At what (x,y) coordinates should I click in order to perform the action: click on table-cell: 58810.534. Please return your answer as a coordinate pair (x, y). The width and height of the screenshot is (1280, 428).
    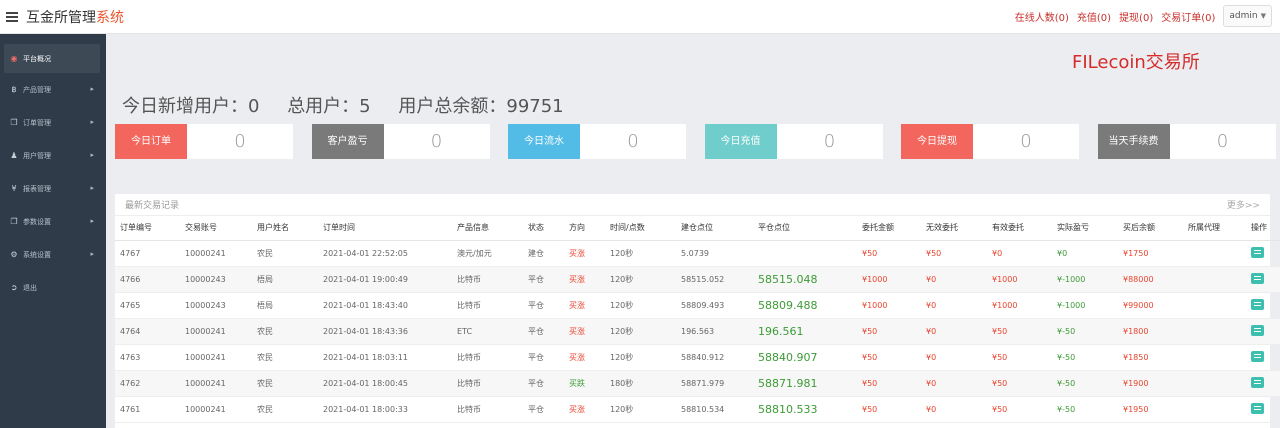
    Looking at the image, I should click on (714, 409).